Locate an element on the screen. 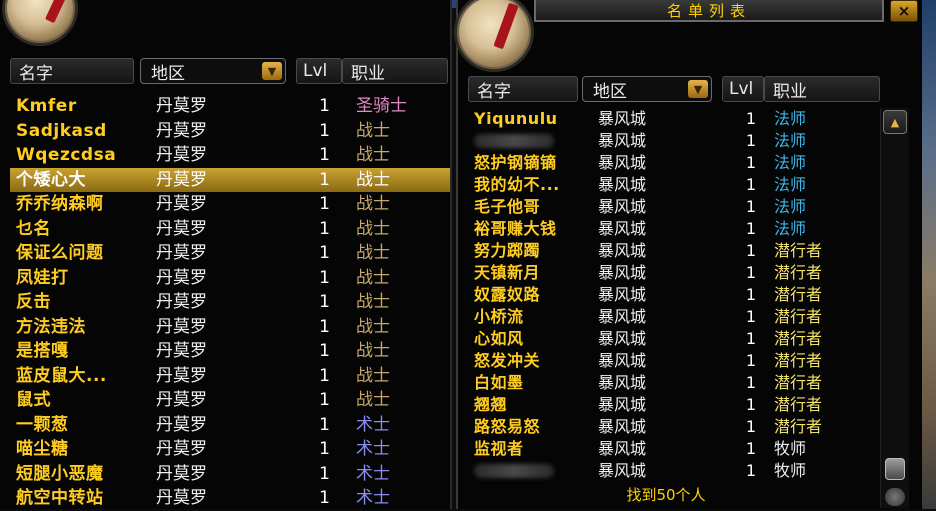  list-item: 努力踯躅 暴风城 1 潜行者 is located at coordinates (673, 251).